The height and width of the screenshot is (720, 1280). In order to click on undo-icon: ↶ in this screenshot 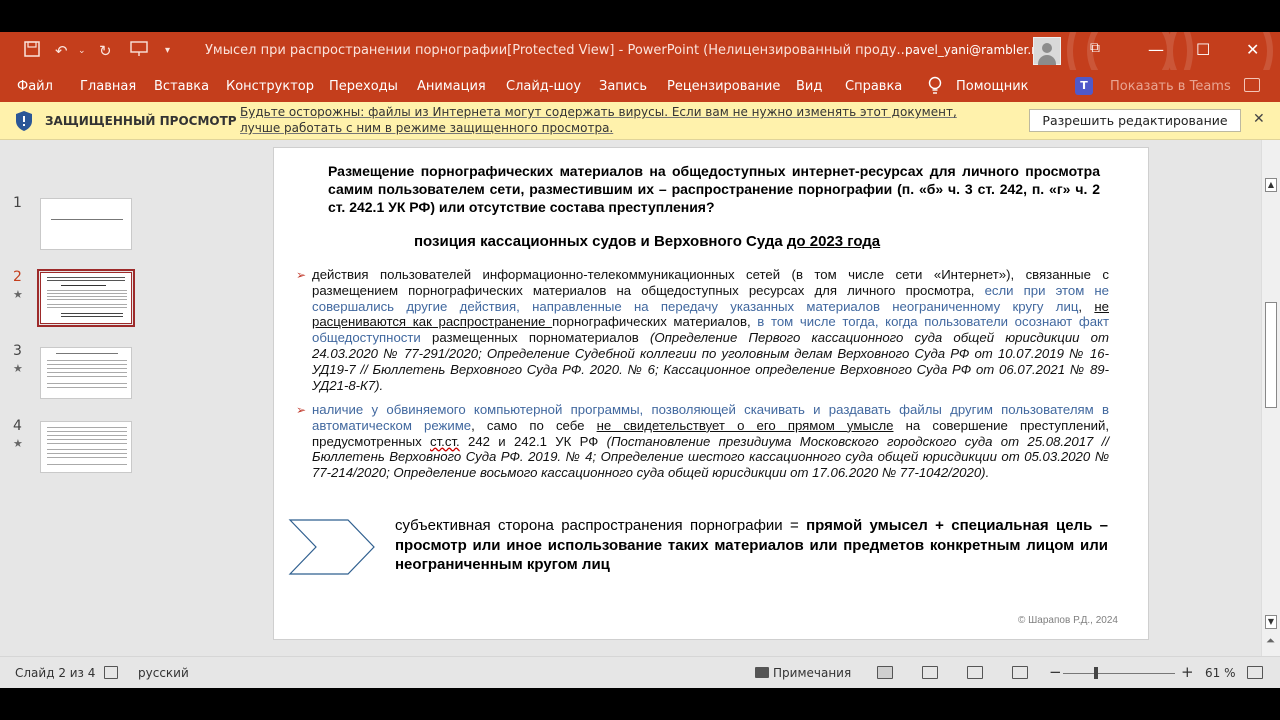, I will do `click(61, 51)`.